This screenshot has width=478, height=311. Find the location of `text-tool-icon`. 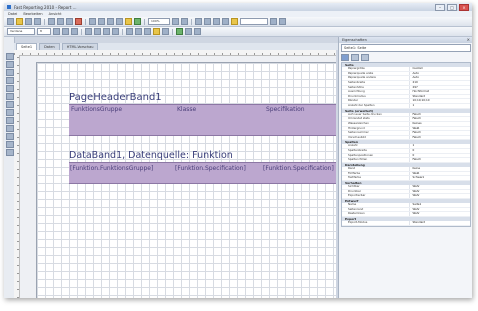

text-tool-icon is located at coordinates (10, 64).